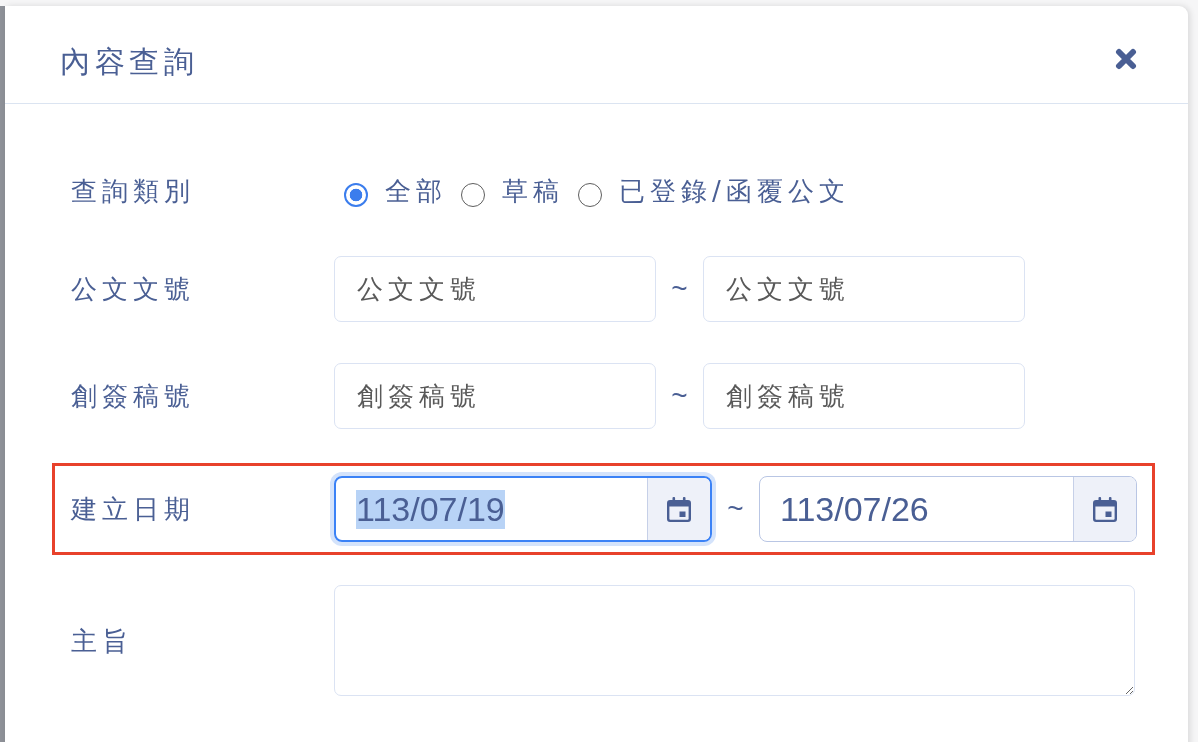 The height and width of the screenshot is (742, 1198). Describe the element at coordinates (102, 641) in the screenshot. I see `field-label: 主旨` at that location.